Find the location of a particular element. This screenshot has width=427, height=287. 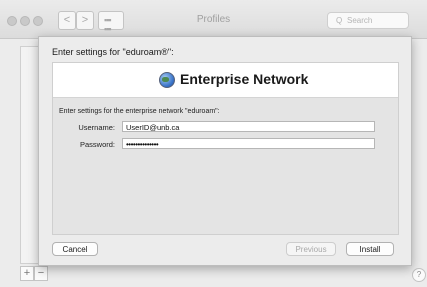

sheet-title: Enter settings for "eduroam®": is located at coordinates (113, 52).